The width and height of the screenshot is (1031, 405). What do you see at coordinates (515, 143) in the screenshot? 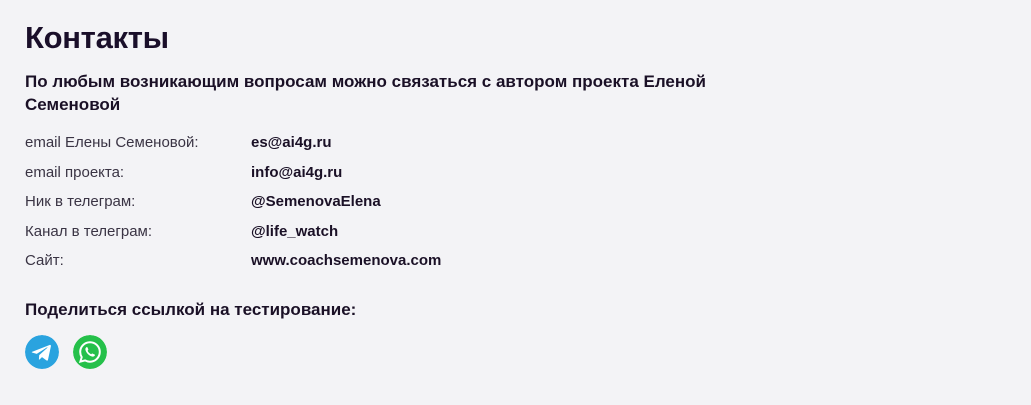
I see `contact-row-author-email: email Елены Семеновой: es@ai4g.ru` at bounding box center [515, 143].